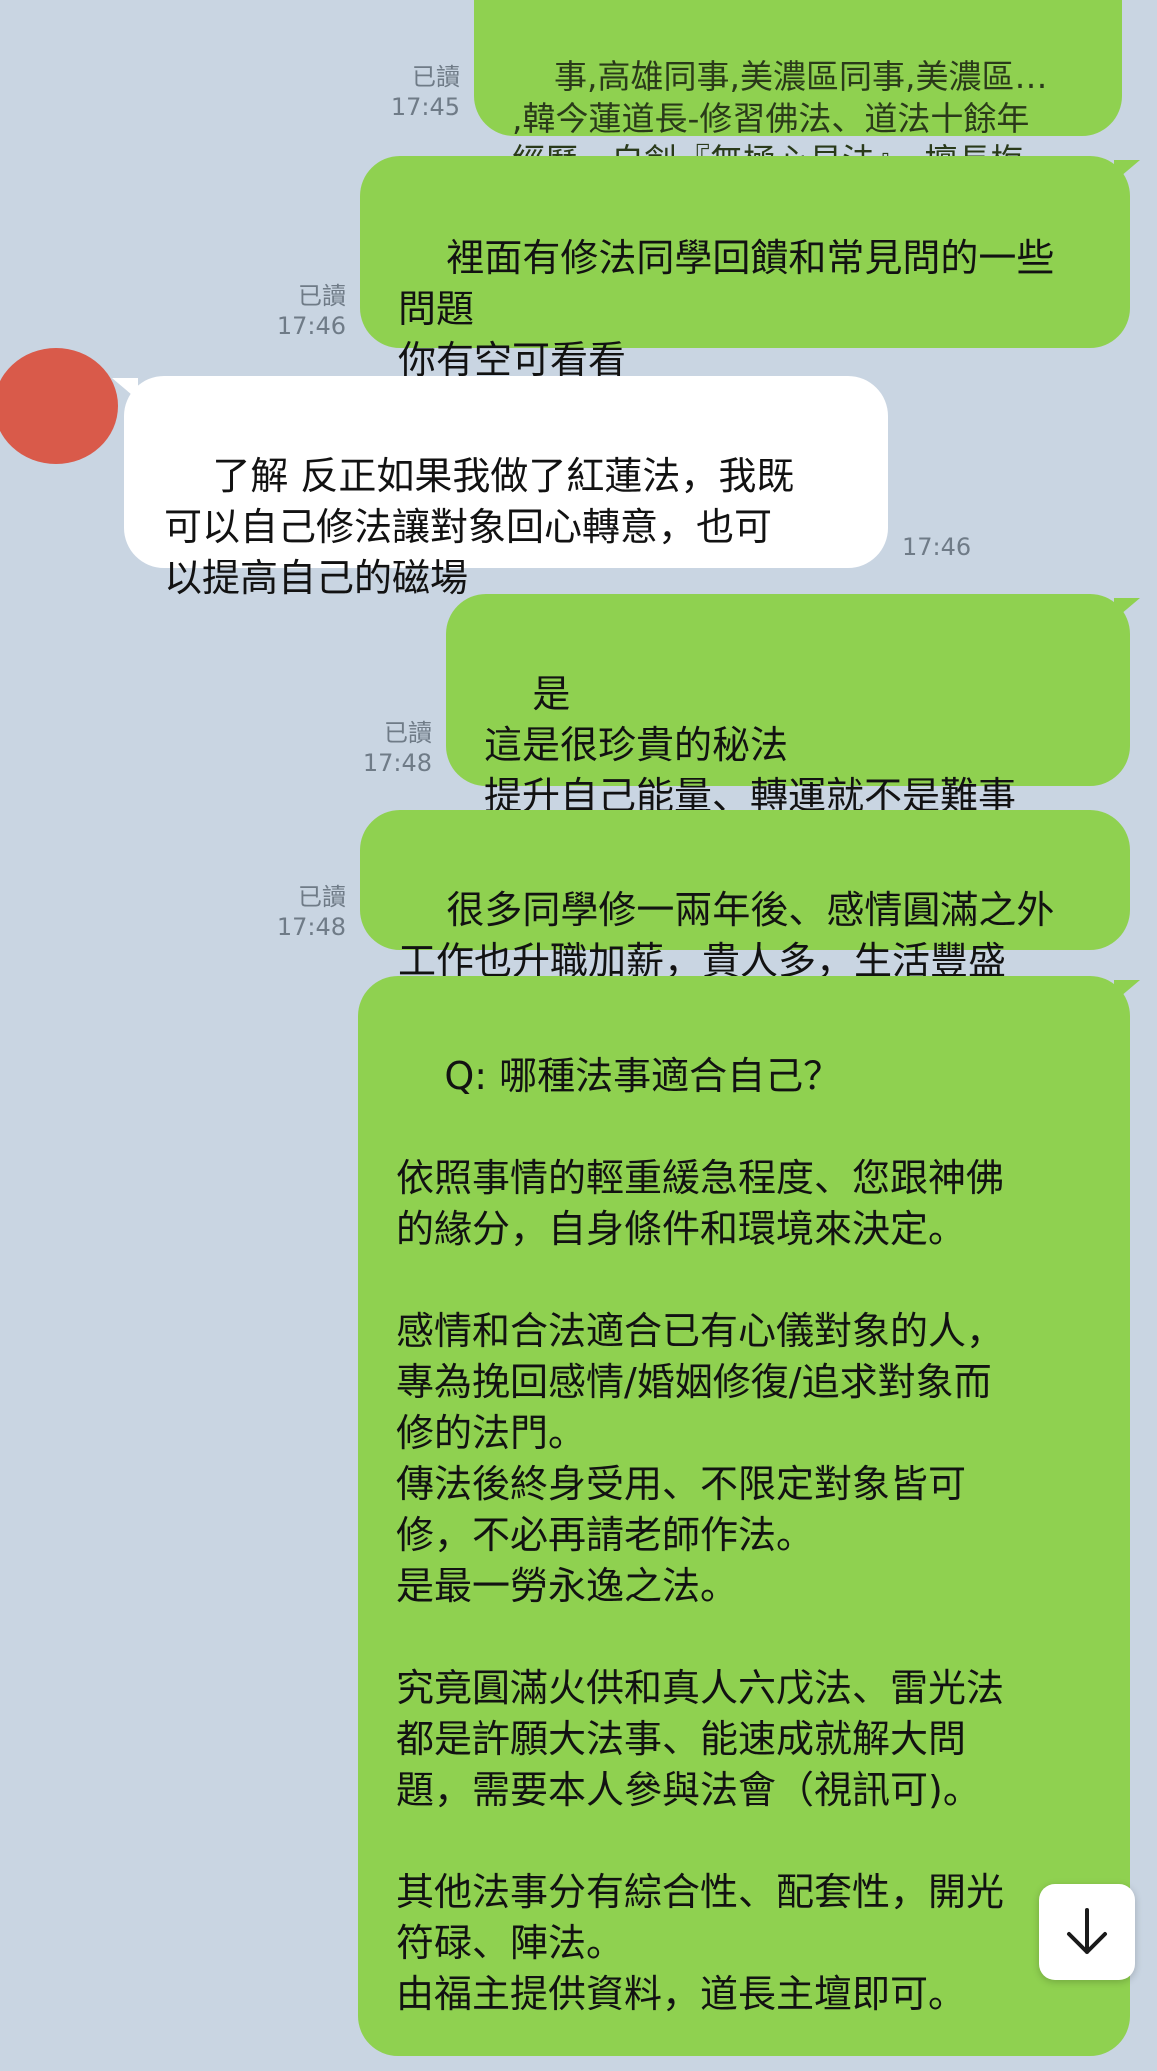 This screenshot has height=2071, width=1157. What do you see at coordinates (415, 92) in the screenshot?
I see `message-meta: 已讀 17:45` at bounding box center [415, 92].